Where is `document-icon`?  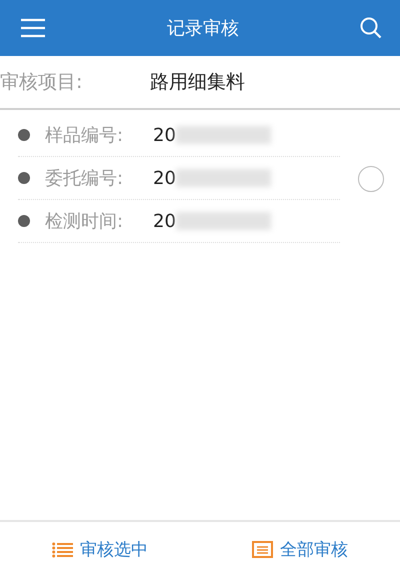
document-icon is located at coordinates (262, 549).